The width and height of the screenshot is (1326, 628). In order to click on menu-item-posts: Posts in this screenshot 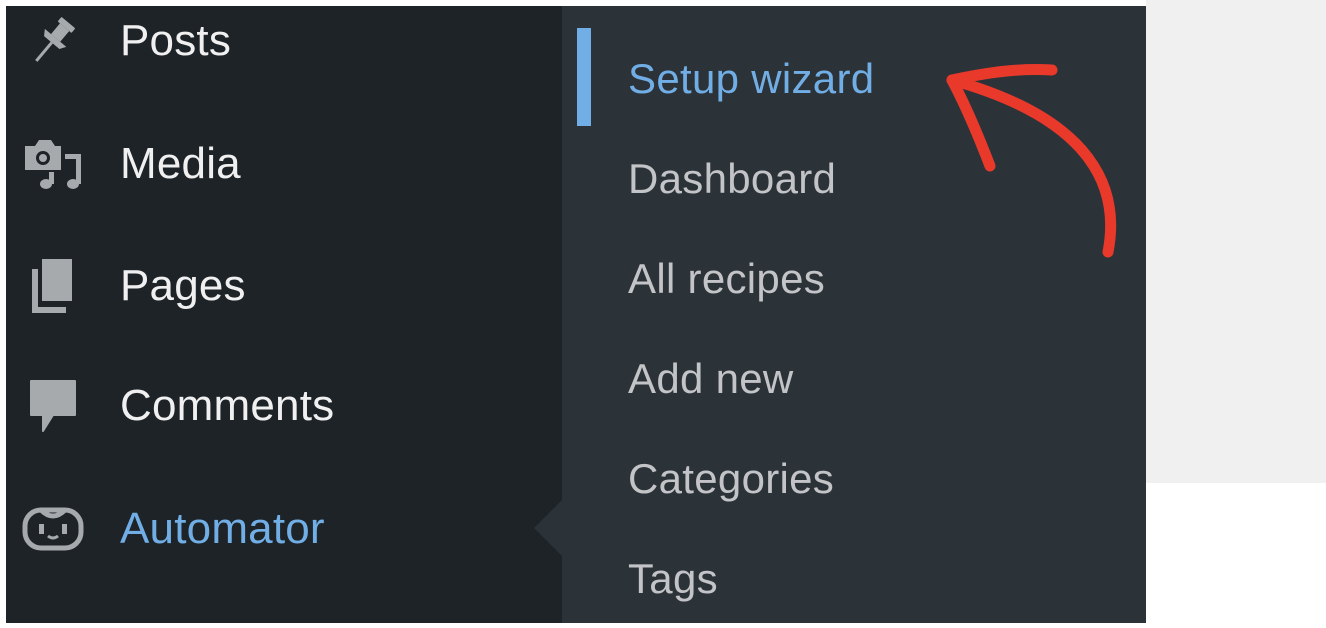, I will do `click(284, 43)`.